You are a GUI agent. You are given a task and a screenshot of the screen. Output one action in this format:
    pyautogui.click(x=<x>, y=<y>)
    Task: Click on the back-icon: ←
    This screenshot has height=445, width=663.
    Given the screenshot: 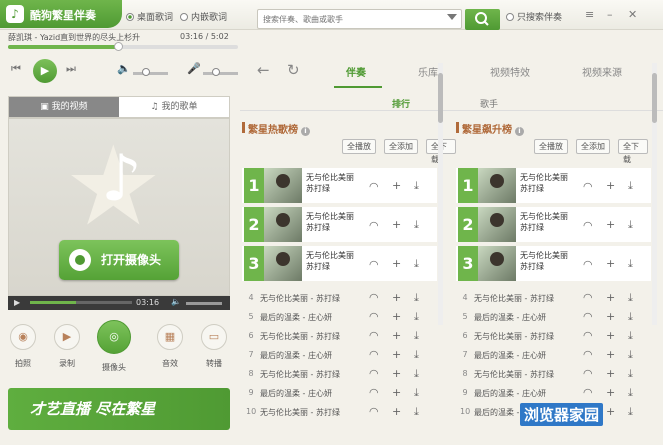 What is the action you would take?
    pyautogui.click(x=263, y=70)
    